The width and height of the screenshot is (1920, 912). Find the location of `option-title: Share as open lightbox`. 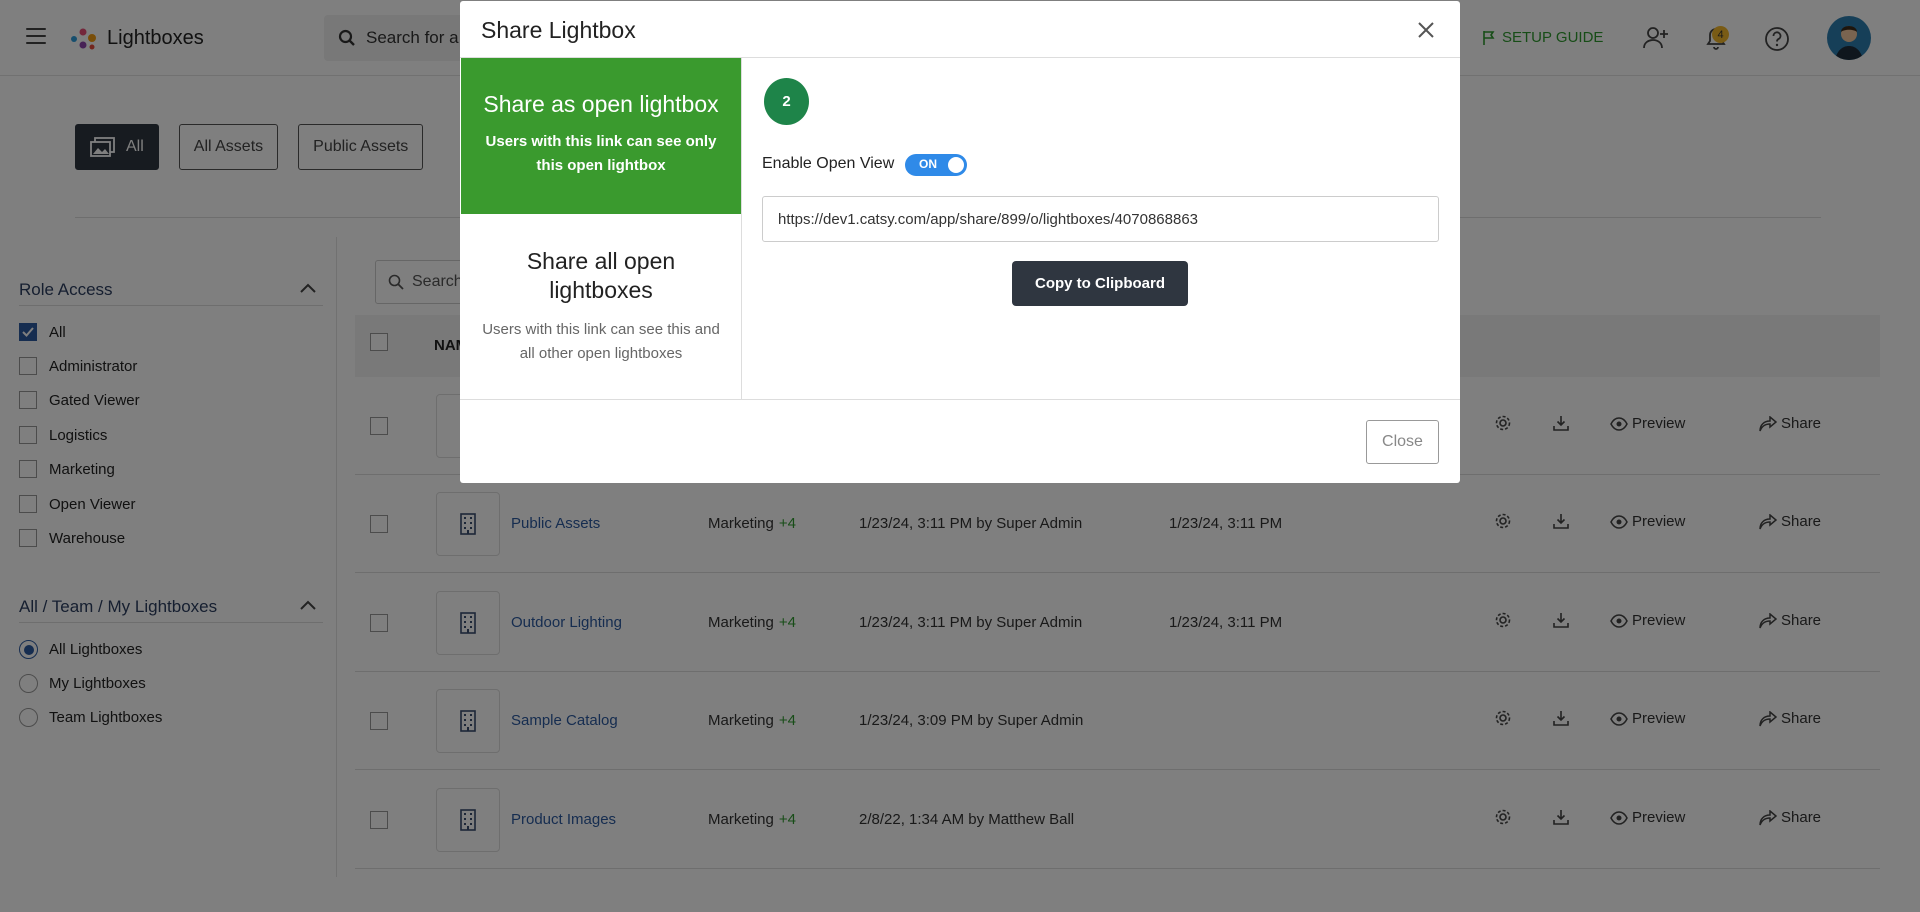

option-title: Share as open lightbox is located at coordinates (601, 104).